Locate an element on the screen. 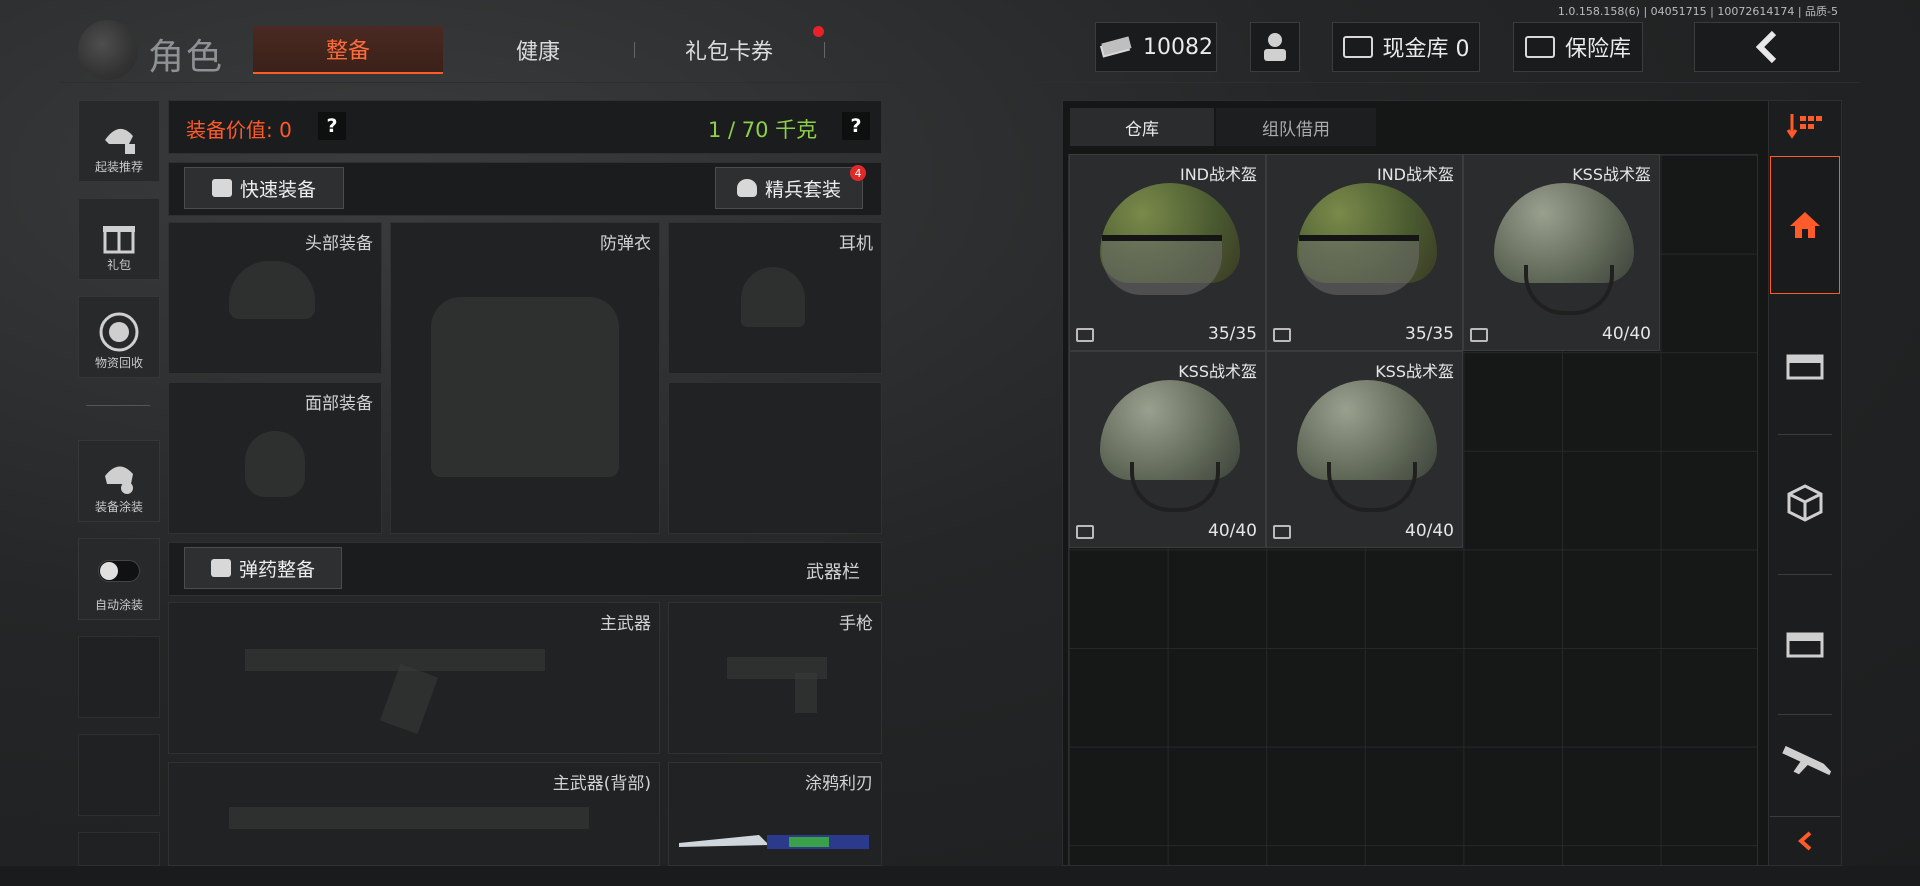 The image size is (1920, 886). weight-display: 1 / 70 千克 is located at coordinates (763, 130).